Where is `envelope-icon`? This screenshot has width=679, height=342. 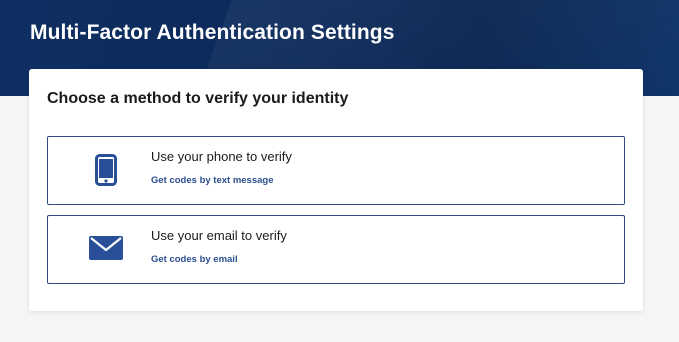 envelope-icon is located at coordinates (106, 248).